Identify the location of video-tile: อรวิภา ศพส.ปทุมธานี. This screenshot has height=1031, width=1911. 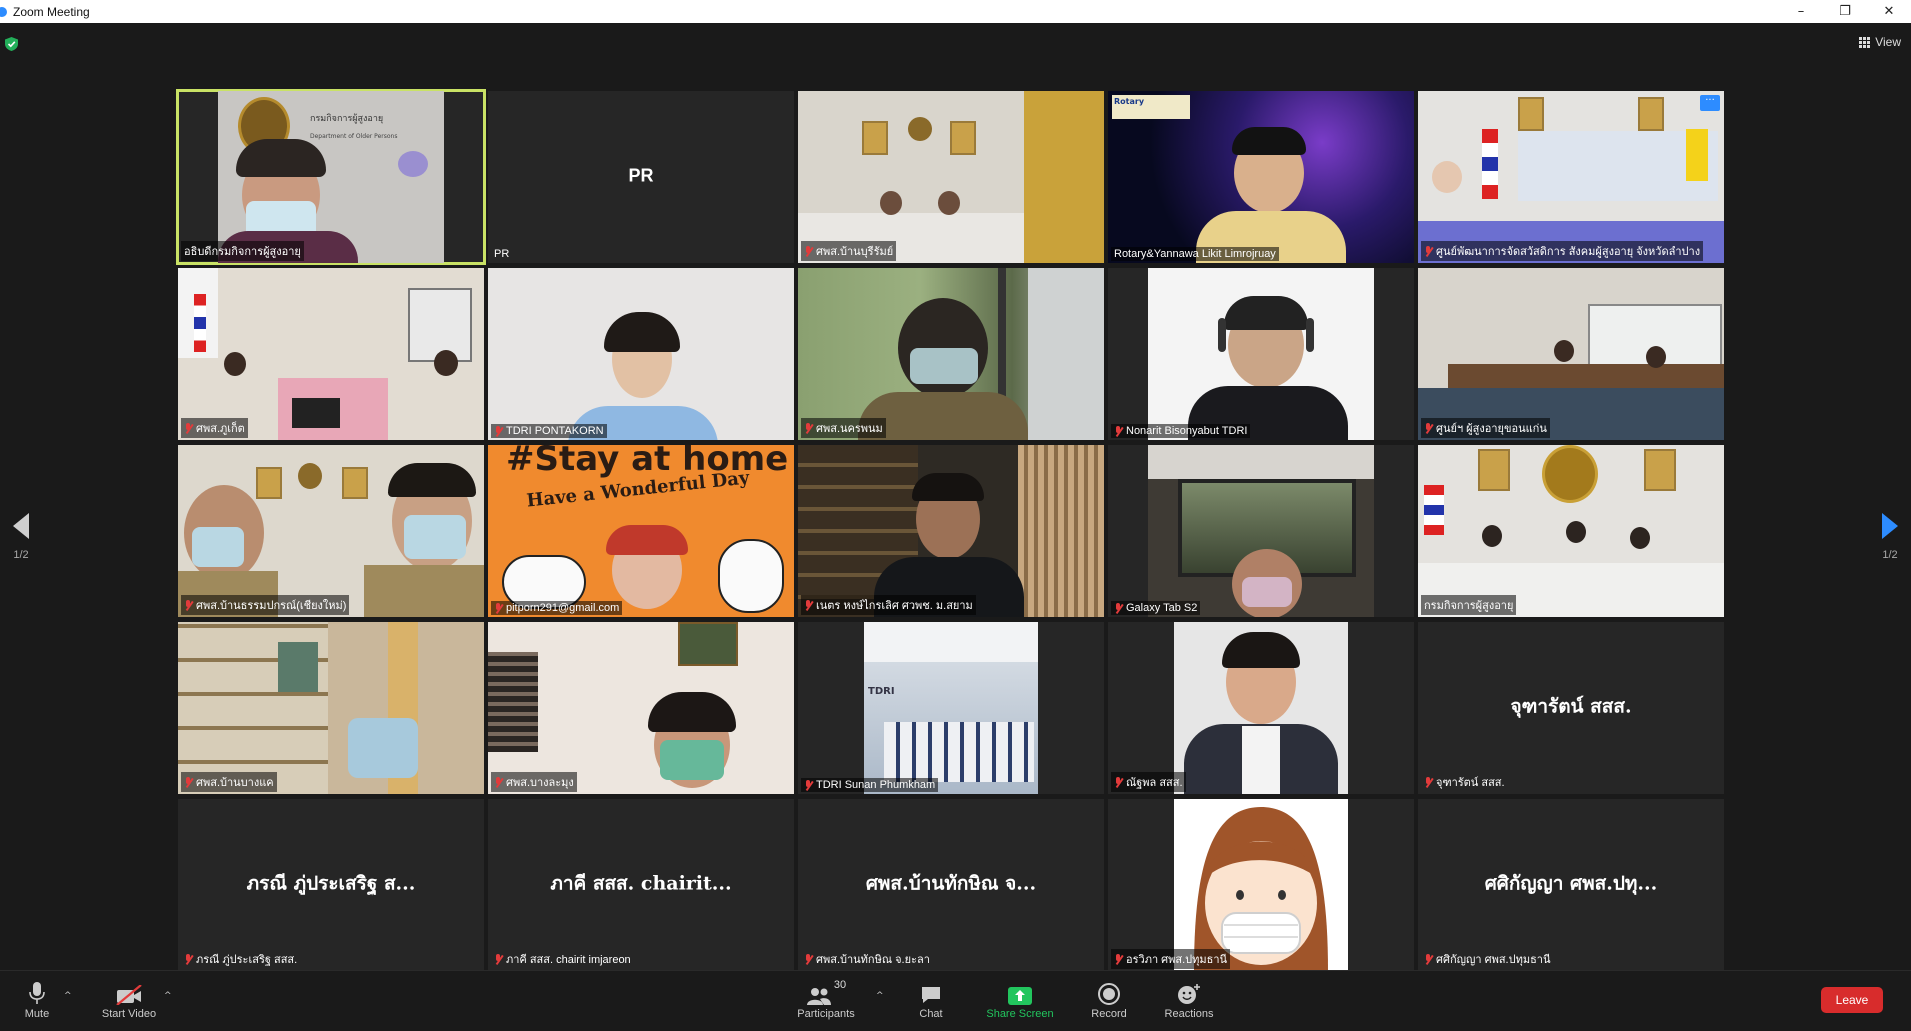
(1261, 885).